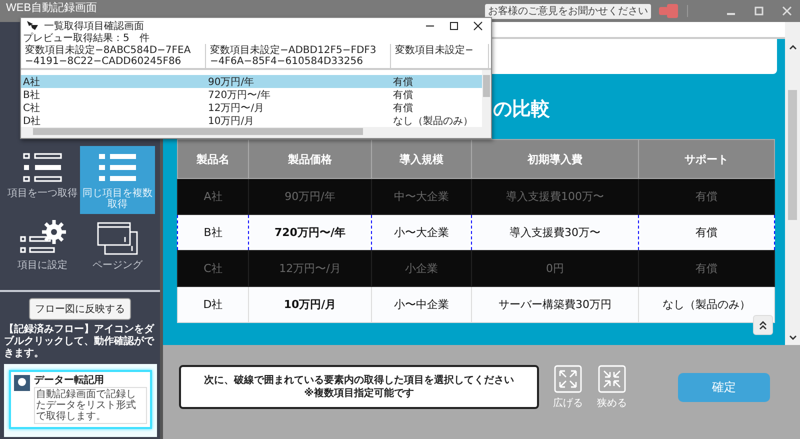  I want to click on apply-to-flow-button: フロー図に反映する, so click(80, 309).